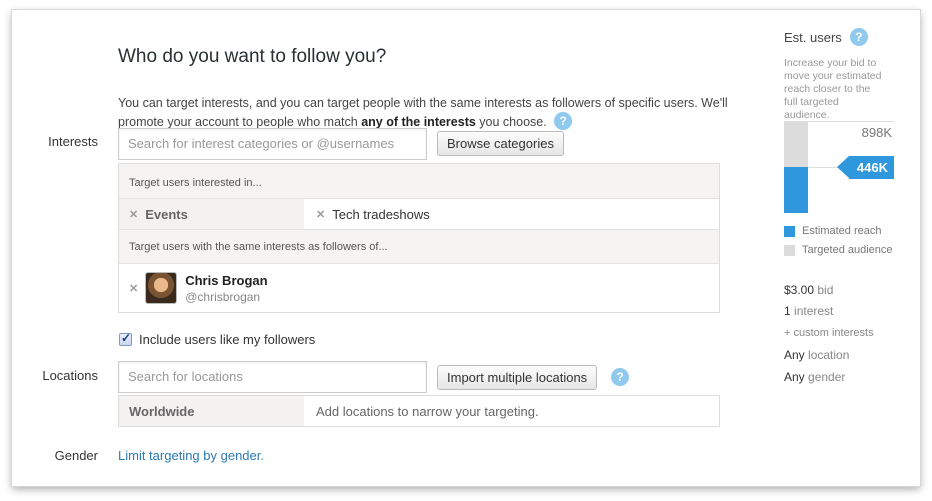 The image size is (932, 501). I want to click on bid-amount: $3.00, so click(799, 290).